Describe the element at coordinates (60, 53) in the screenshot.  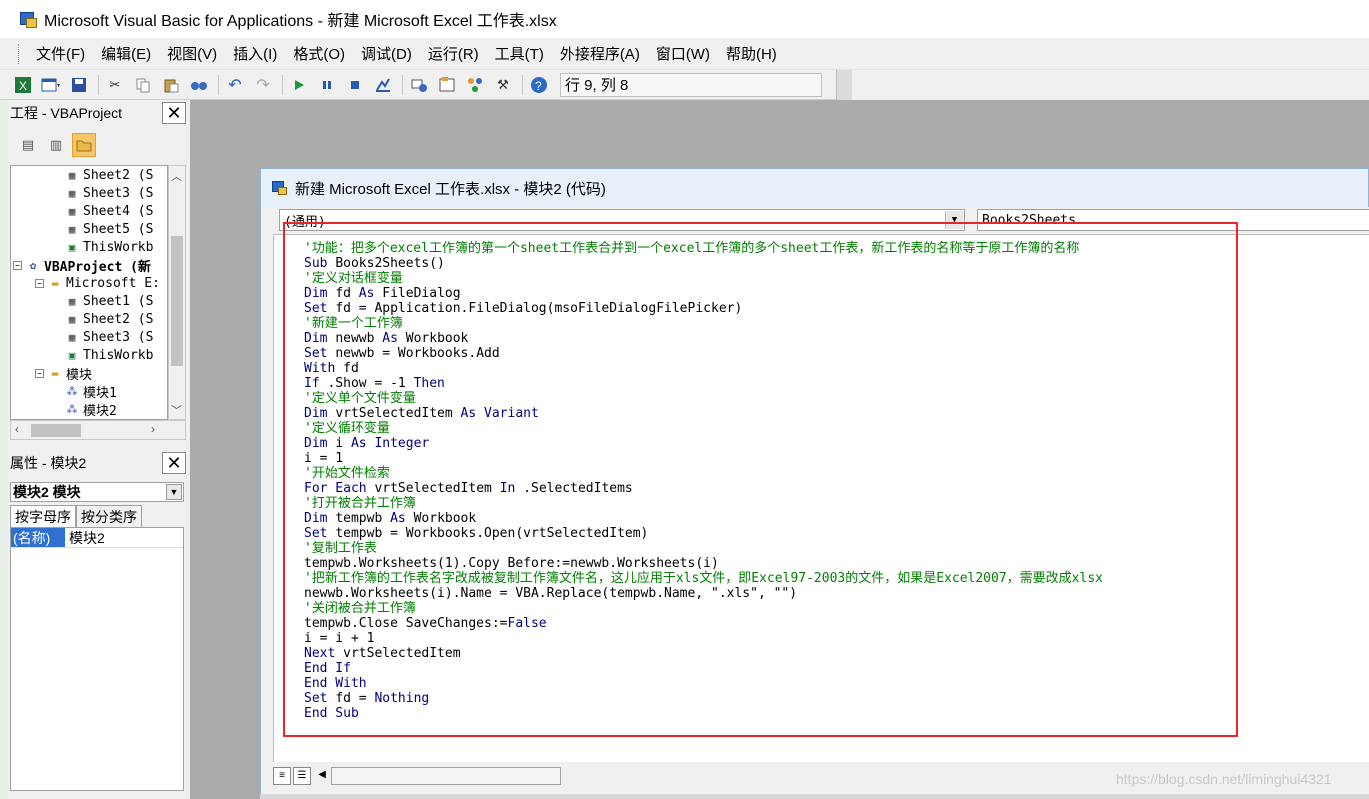
I see `menu-file: 文件(F)` at that location.